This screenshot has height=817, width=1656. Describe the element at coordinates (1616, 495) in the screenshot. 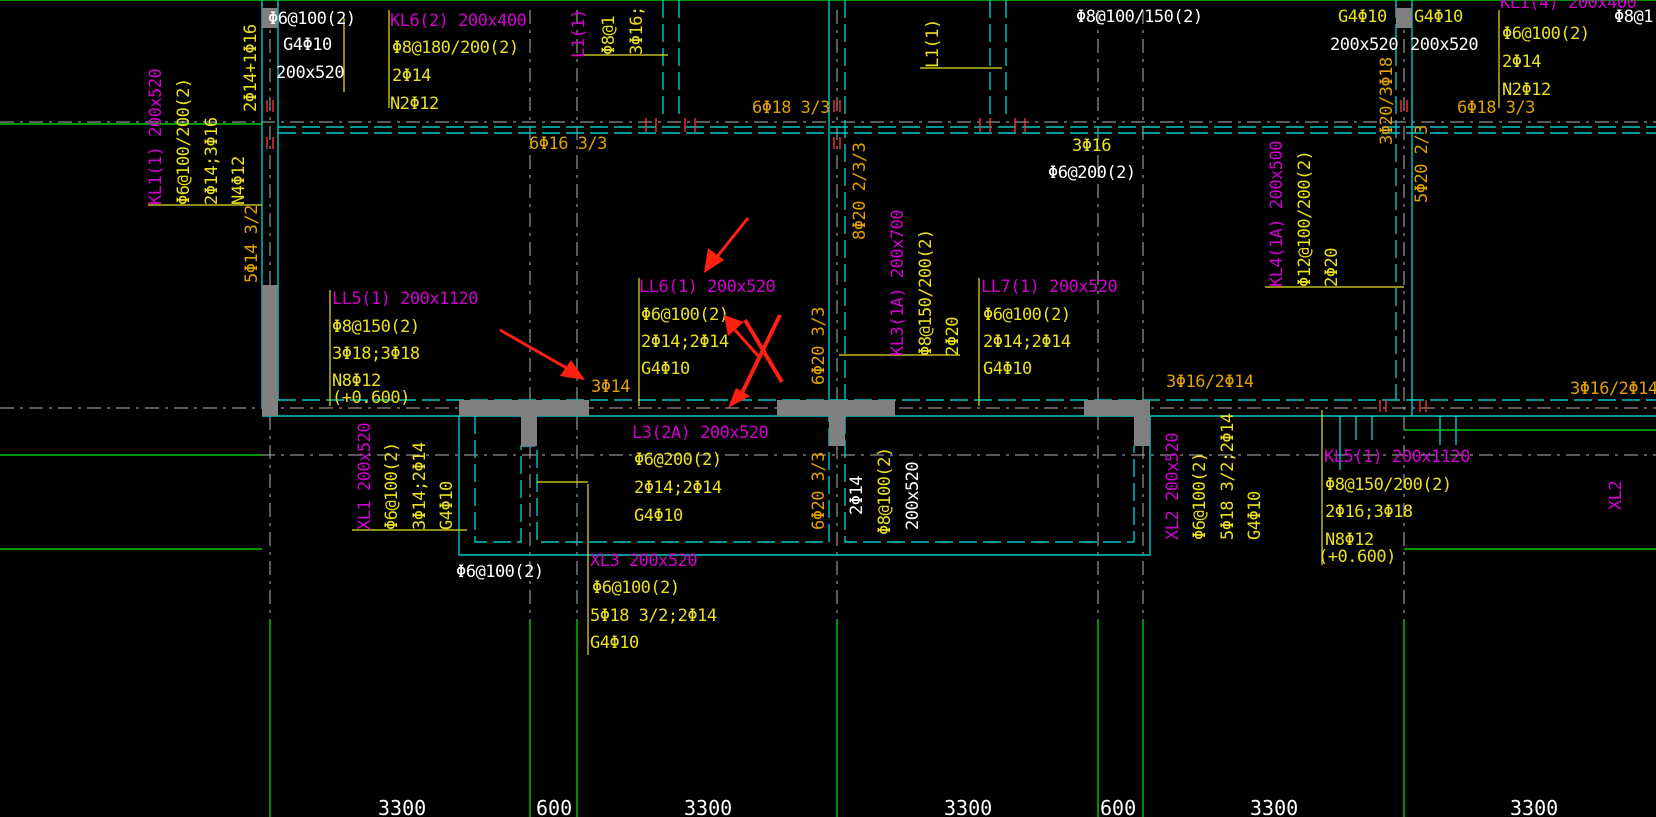

I see `label-xl2-right: XL2` at that location.